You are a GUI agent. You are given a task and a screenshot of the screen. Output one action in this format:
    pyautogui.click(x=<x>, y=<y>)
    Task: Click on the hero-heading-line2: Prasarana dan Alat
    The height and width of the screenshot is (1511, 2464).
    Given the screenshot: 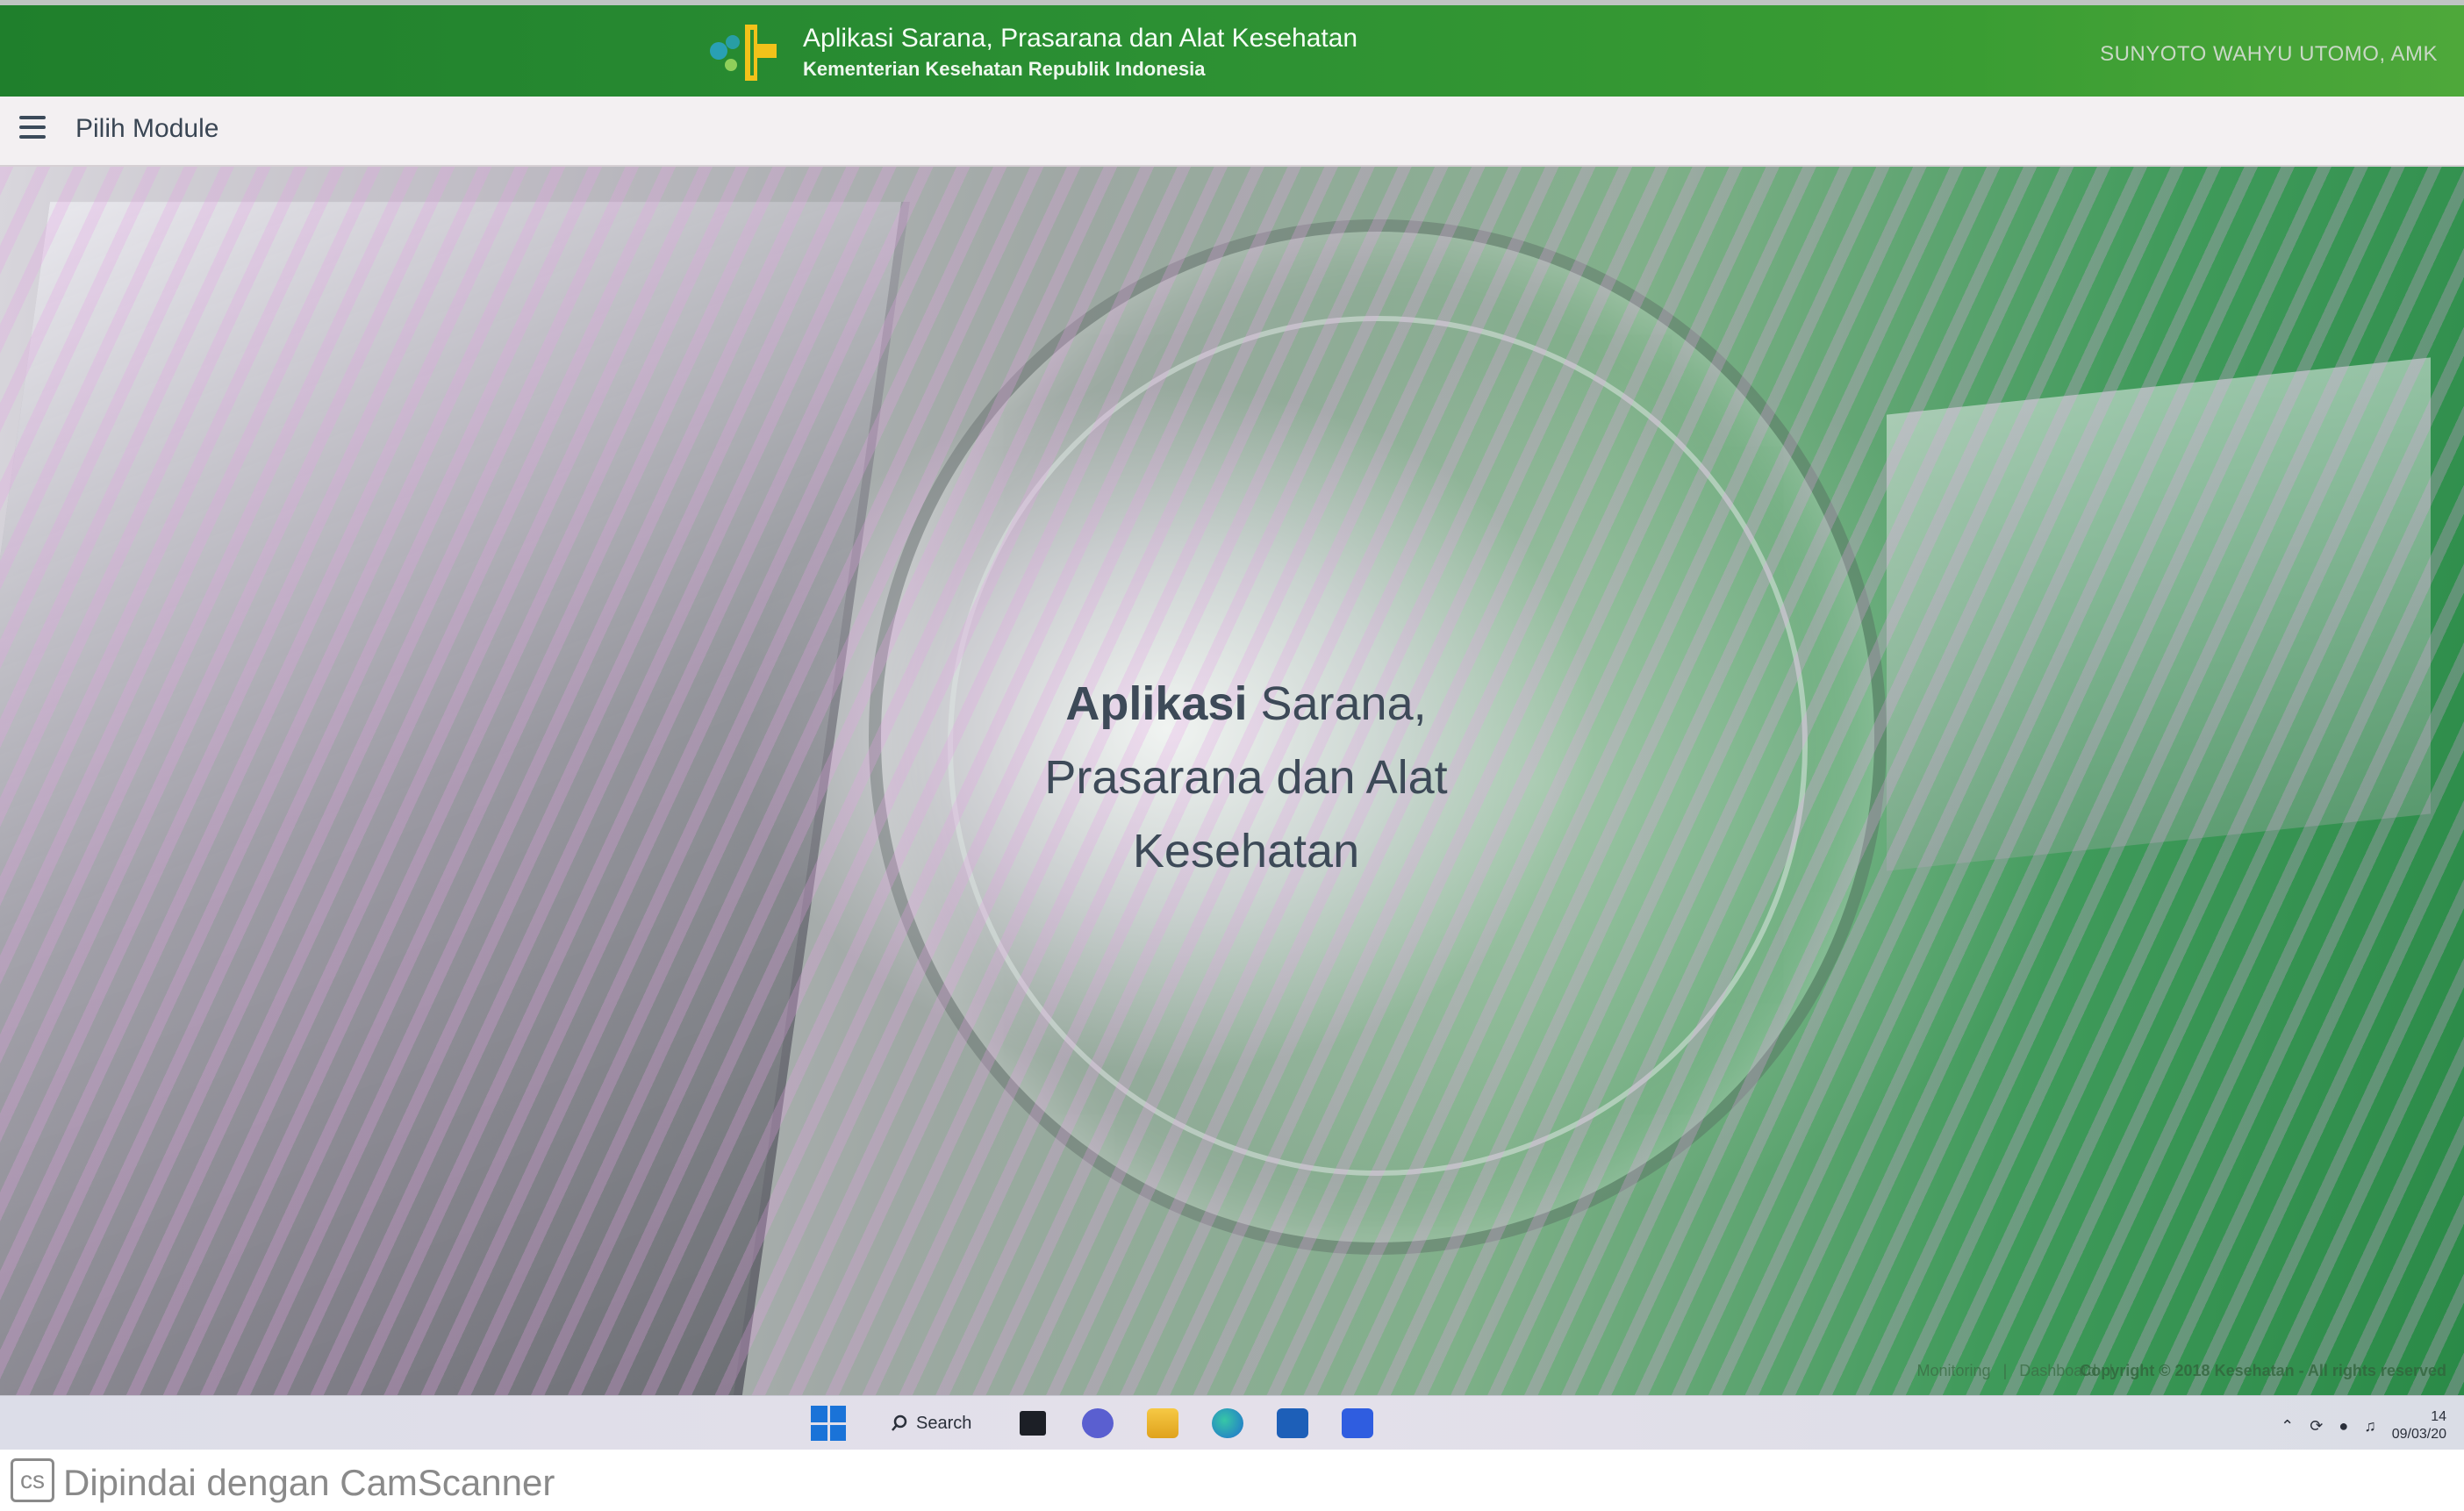 What is the action you would take?
    pyautogui.click(x=1246, y=778)
    